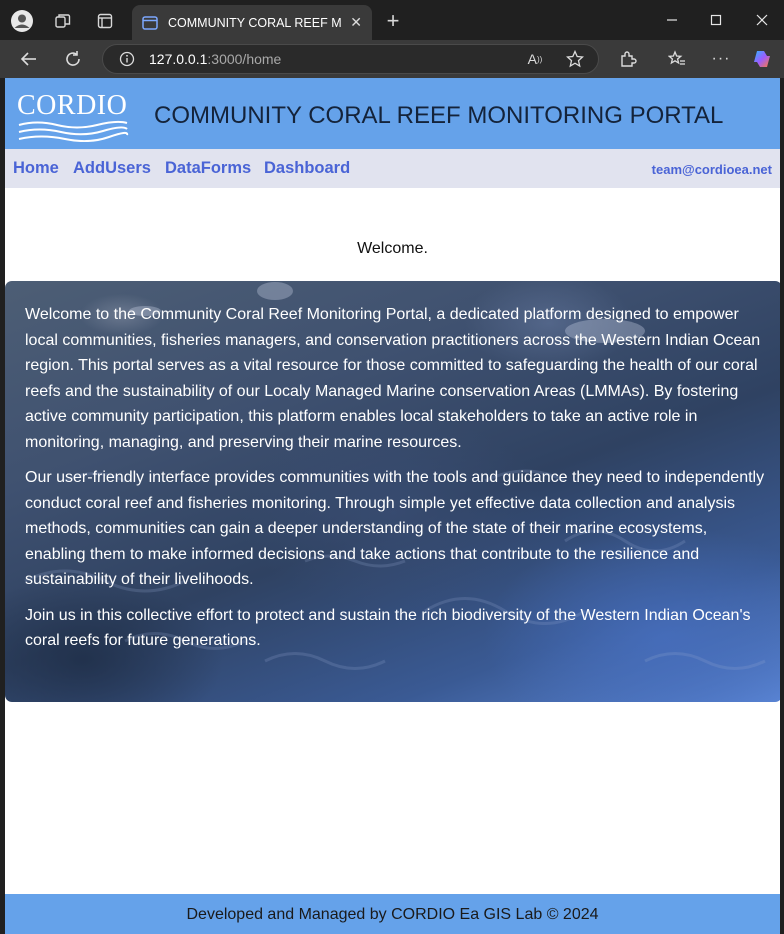 The height and width of the screenshot is (934, 784). What do you see at coordinates (721, 59) in the screenshot?
I see `more-menu-icon: ···` at bounding box center [721, 59].